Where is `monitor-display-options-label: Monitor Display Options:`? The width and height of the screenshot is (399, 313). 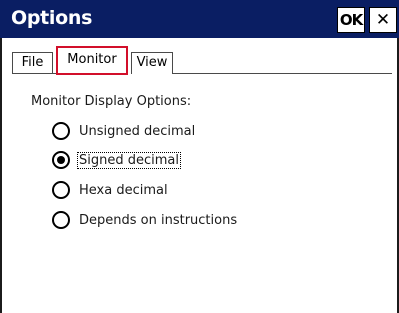 monitor-display-options-label: Monitor Display Options: is located at coordinates (111, 101).